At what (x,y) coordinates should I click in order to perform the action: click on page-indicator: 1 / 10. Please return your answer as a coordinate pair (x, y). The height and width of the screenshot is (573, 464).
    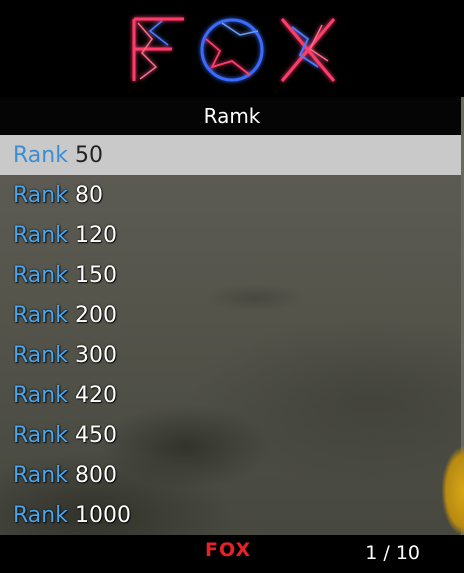
    Looking at the image, I should click on (392, 553).